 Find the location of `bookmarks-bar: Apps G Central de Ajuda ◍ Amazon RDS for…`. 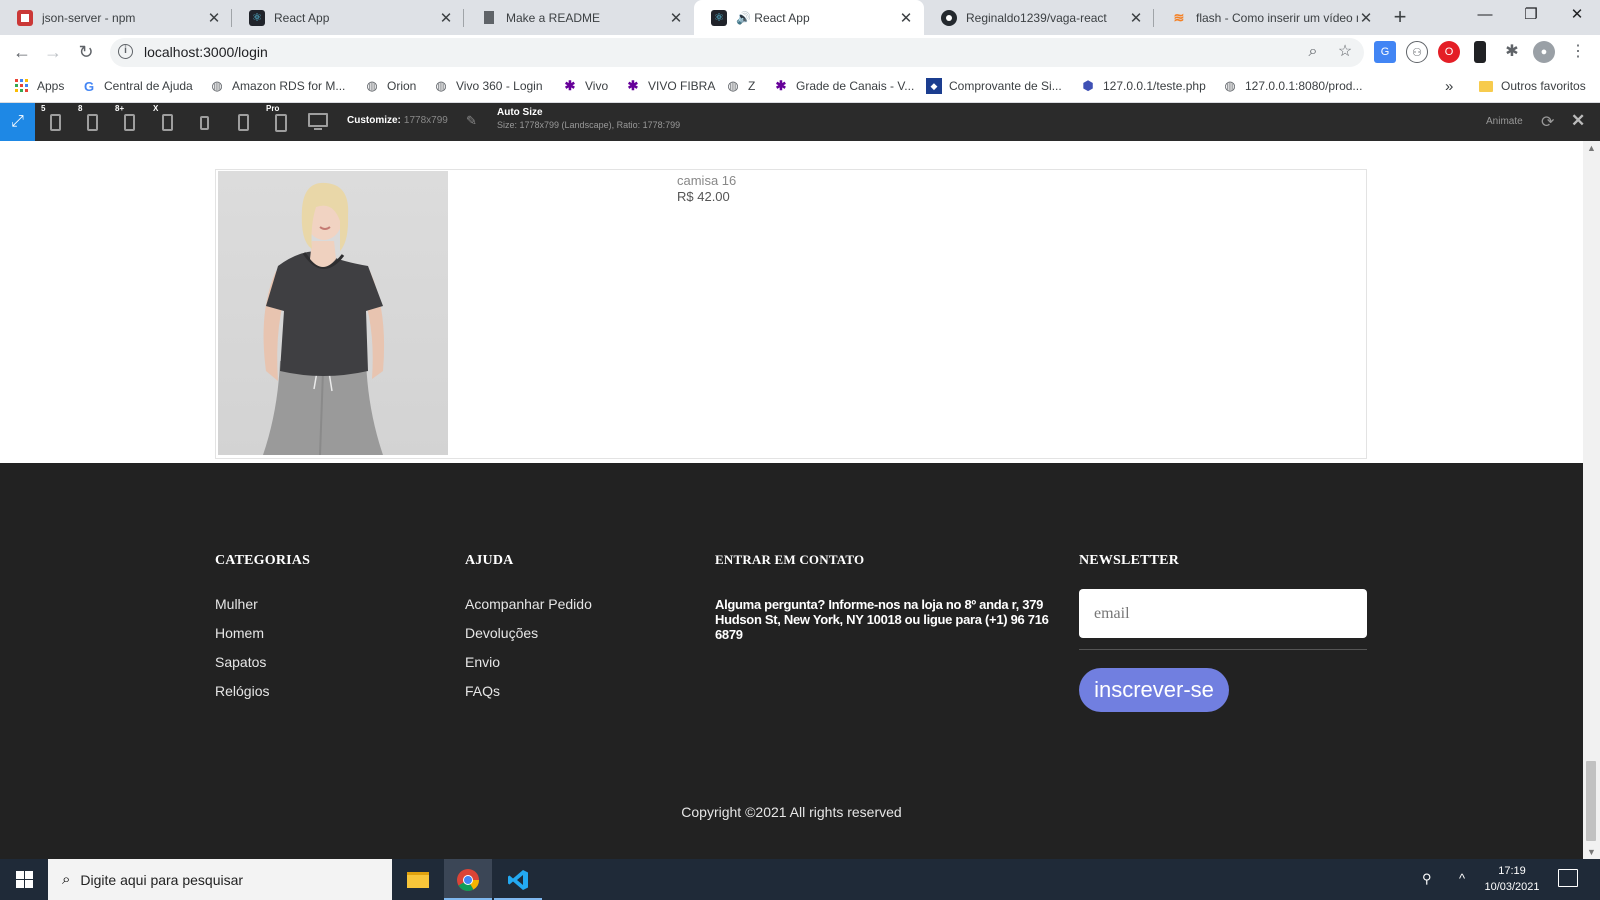

bookmarks-bar: Apps G Central de Ajuda ◍ Amazon RDS for… is located at coordinates (800, 86).